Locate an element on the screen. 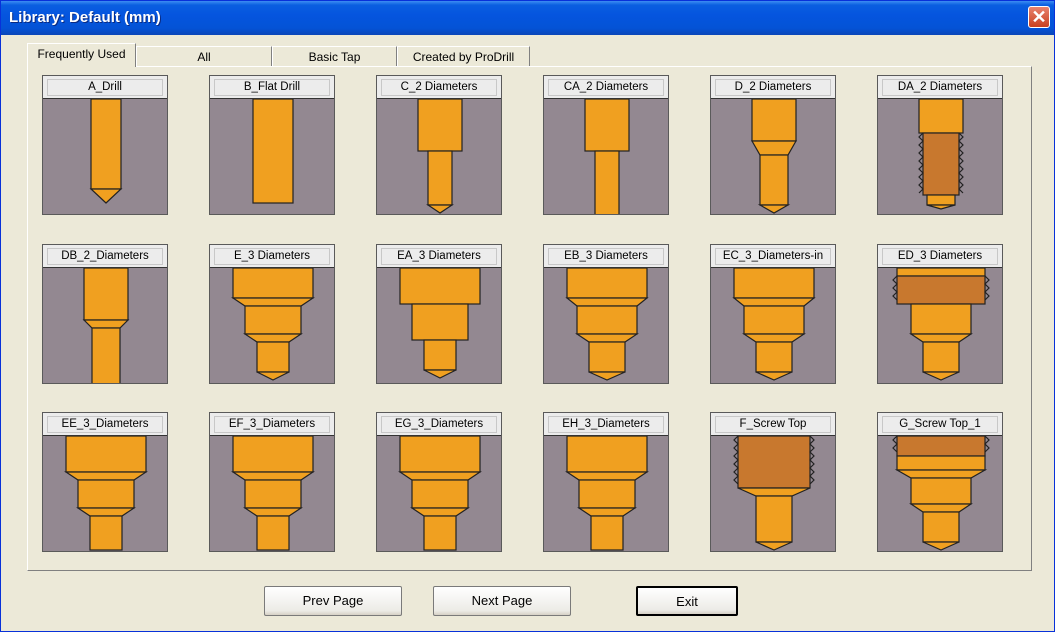  tool-cell: EC_3_Diameters-in is located at coordinates (773, 314).